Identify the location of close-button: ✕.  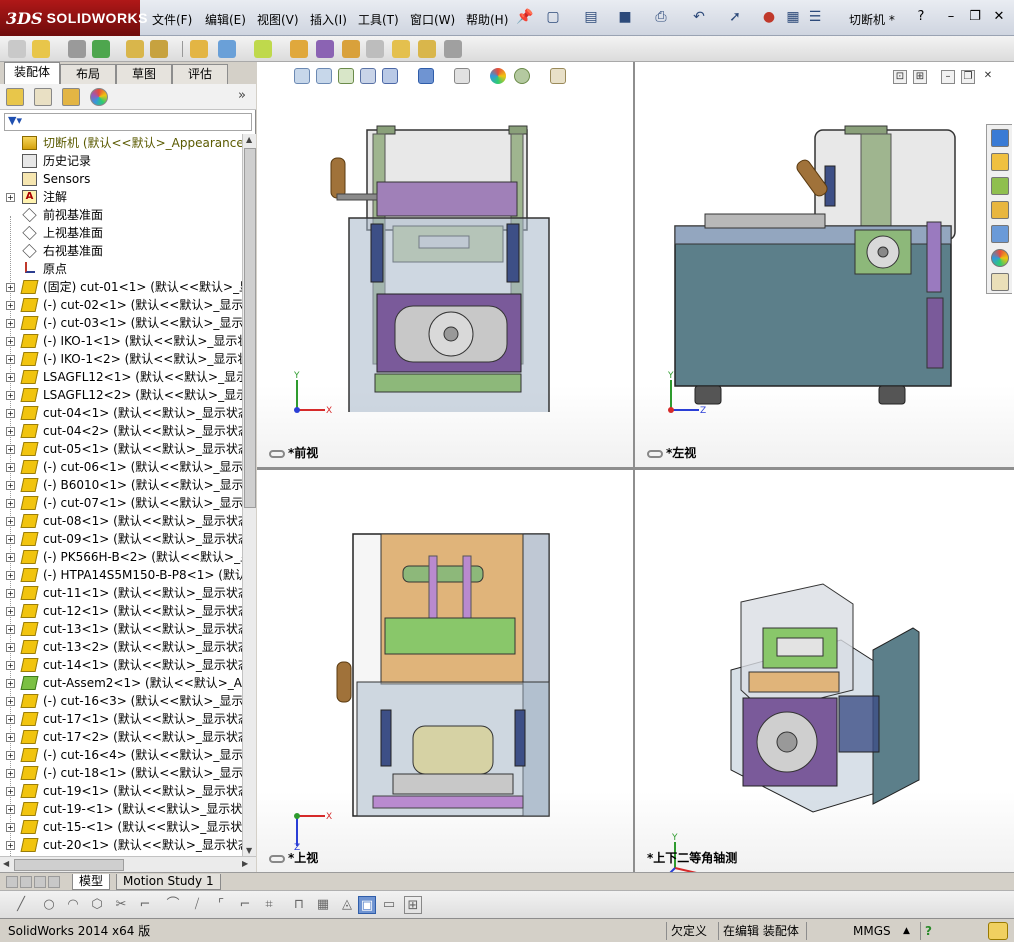
(999, 17).